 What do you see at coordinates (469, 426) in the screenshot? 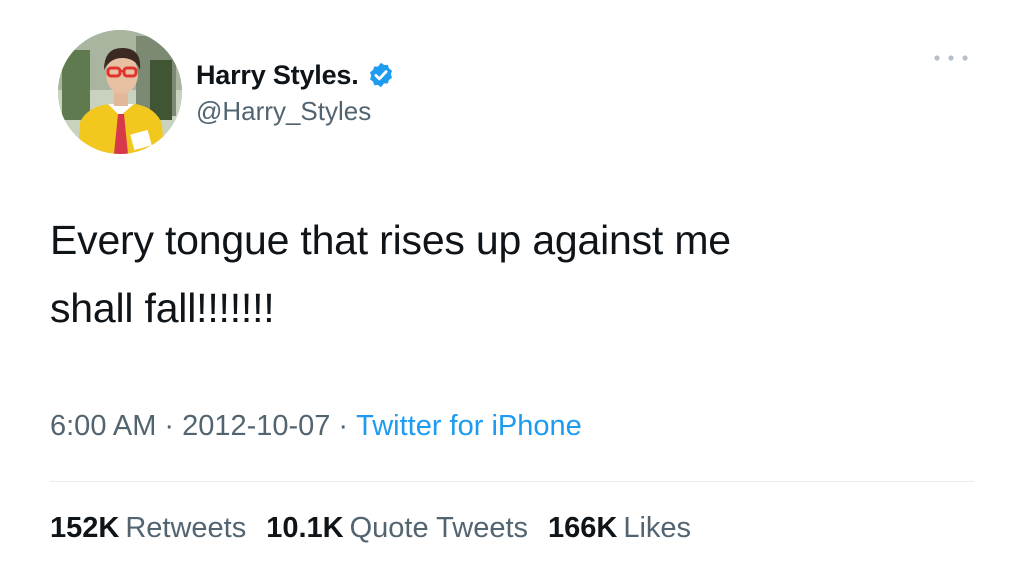
I see `tweet-source-link: Twitter for iPhone` at bounding box center [469, 426].